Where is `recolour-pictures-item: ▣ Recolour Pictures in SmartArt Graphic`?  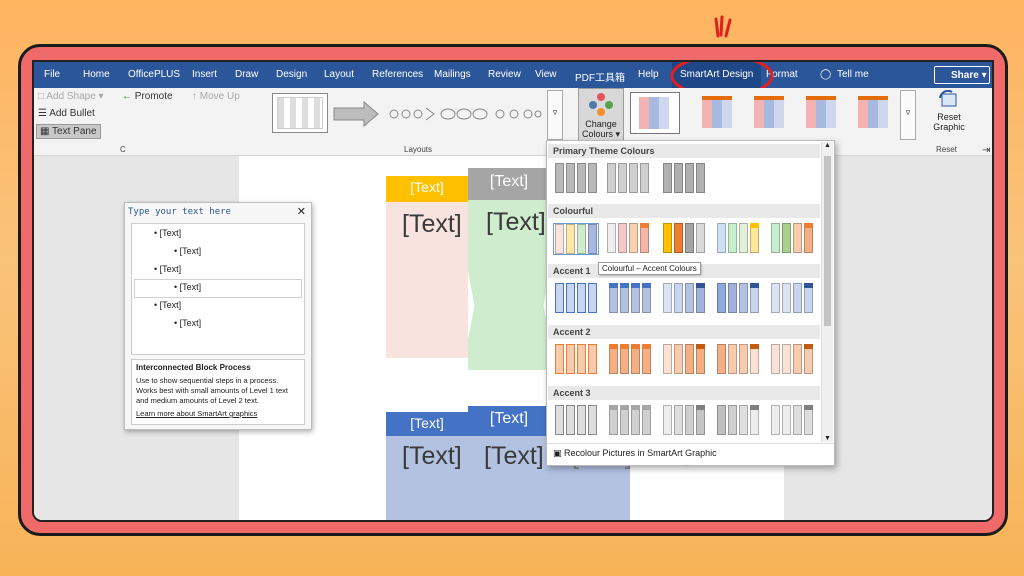
recolour-pictures-item: ▣ Recolour Pictures in SmartArt Graphic is located at coordinates (635, 453).